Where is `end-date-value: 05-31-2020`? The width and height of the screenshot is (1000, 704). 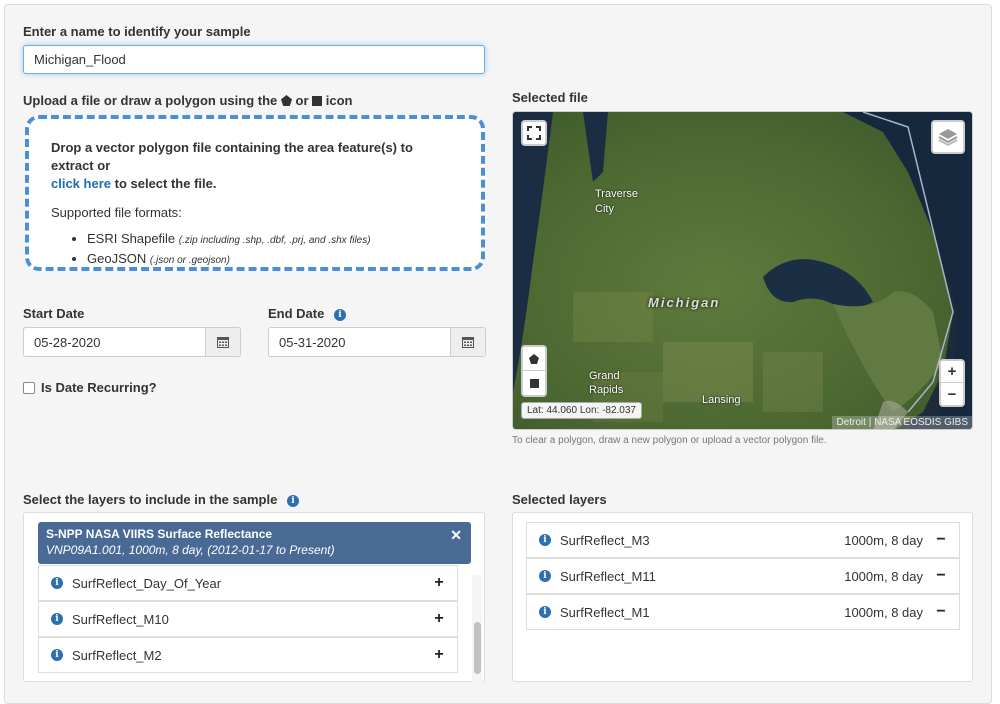
end-date-value: 05-31-2020 is located at coordinates (359, 342).